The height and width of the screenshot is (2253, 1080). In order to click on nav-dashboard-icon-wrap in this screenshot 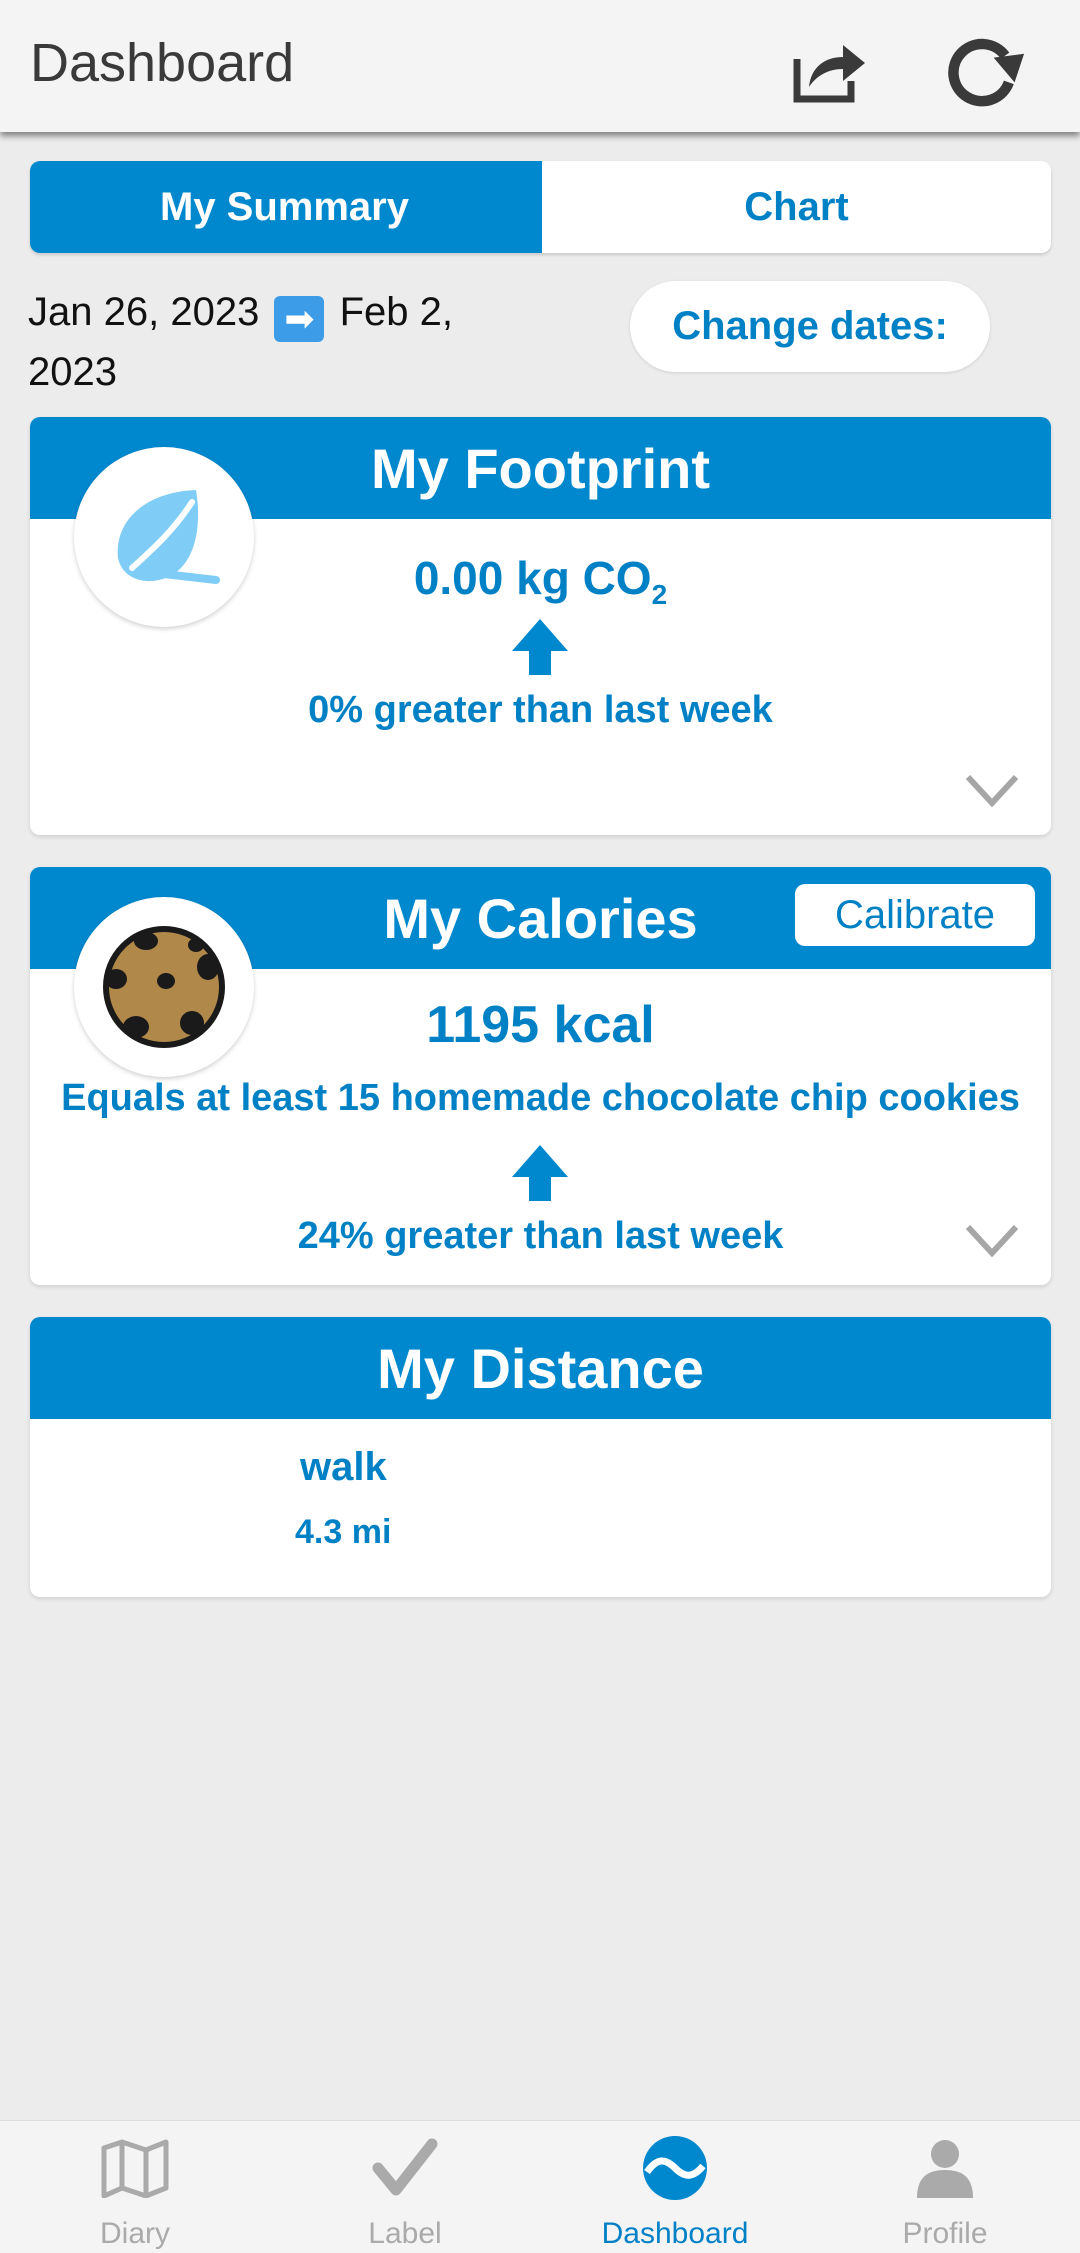, I will do `click(675, 2168)`.